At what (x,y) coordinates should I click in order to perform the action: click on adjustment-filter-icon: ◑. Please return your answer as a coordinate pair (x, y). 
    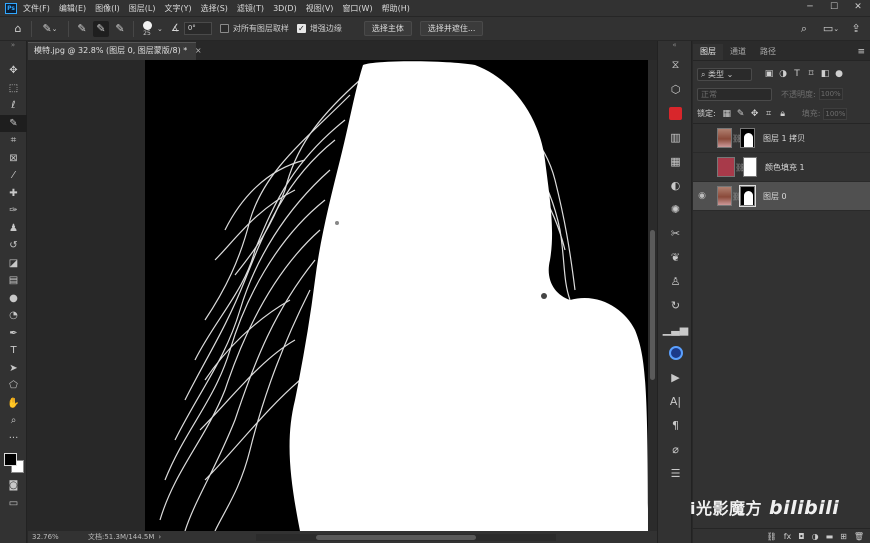
    Looking at the image, I should click on (783, 74).